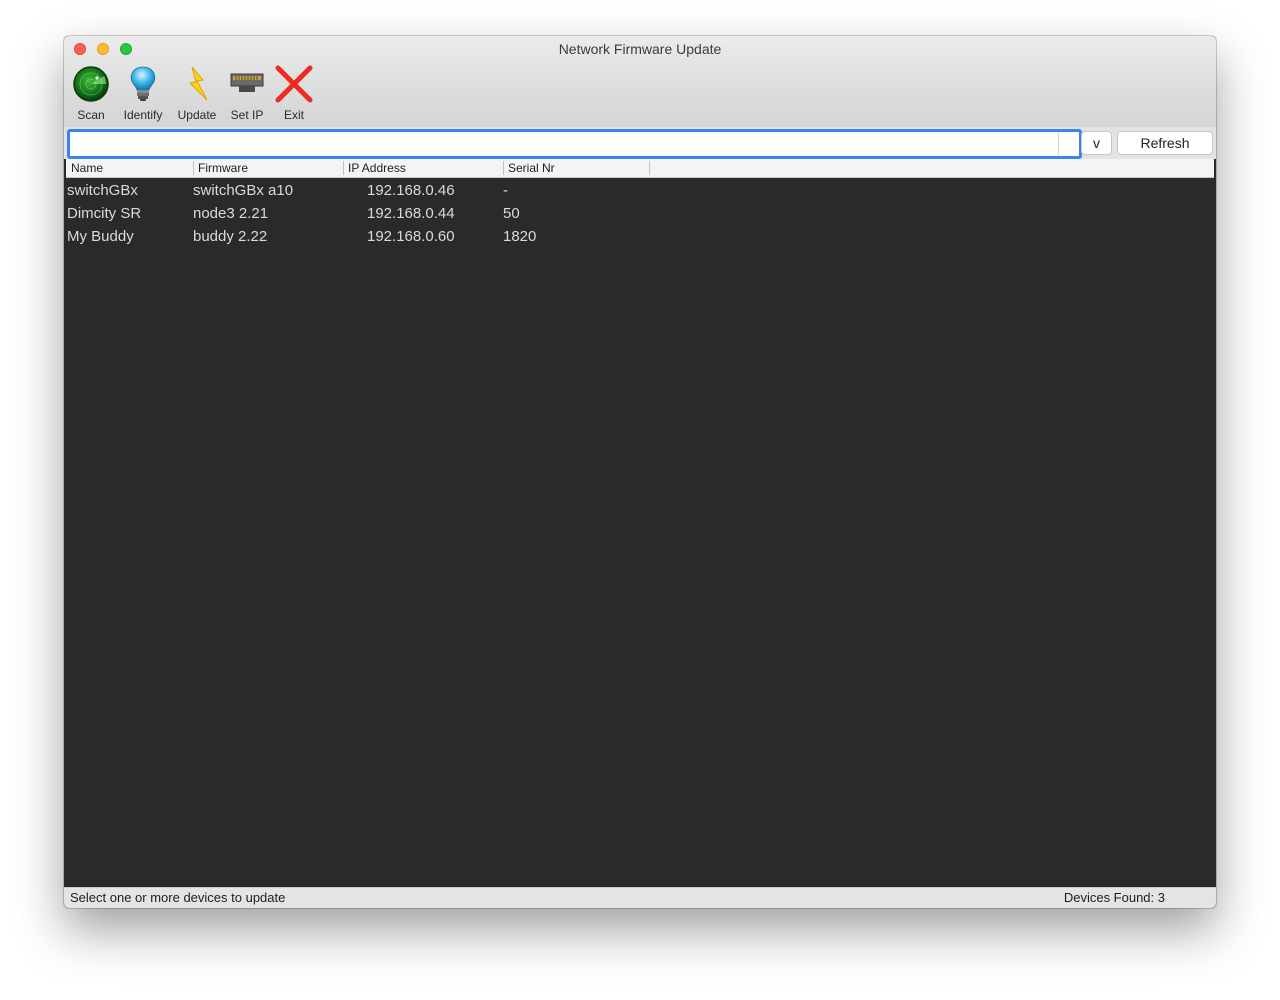 The image size is (1280, 1000). Describe the element at coordinates (178, 897) in the screenshot. I see `status-message: Select one or more devices to update` at that location.